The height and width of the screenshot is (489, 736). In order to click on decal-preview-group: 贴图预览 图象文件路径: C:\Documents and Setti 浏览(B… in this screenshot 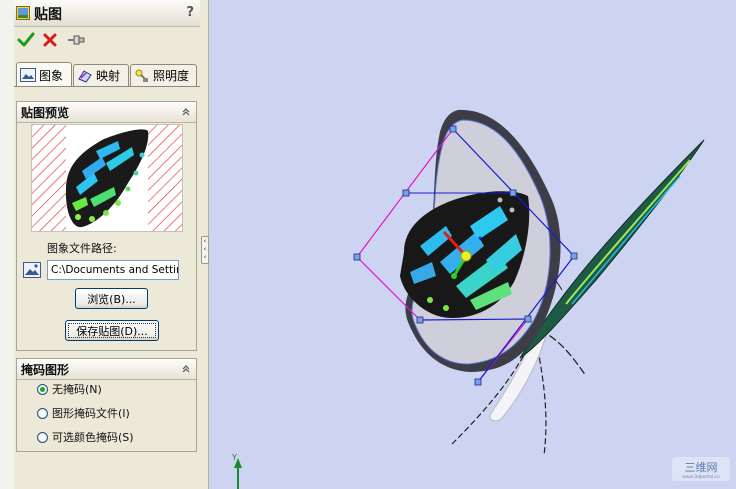, I will do `click(106, 226)`.